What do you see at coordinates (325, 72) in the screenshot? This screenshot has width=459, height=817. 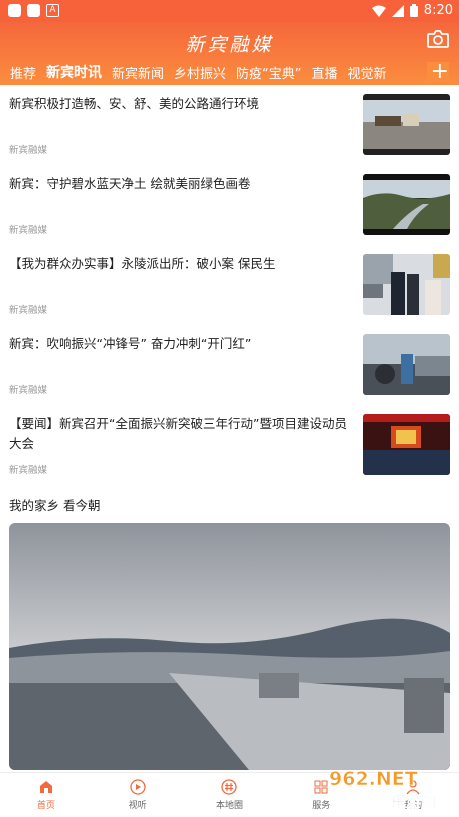 I see `tab-live: 直播` at bounding box center [325, 72].